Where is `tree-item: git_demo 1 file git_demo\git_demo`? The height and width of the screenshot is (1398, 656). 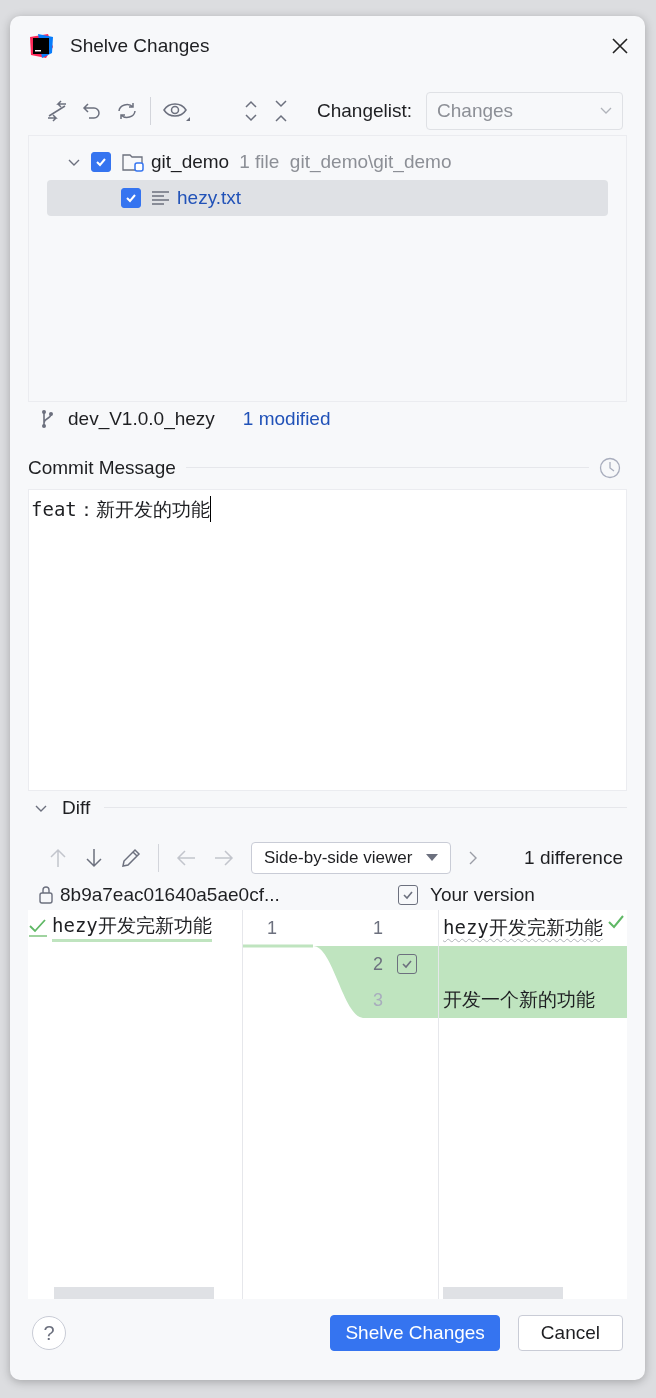 tree-item: git_demo 1 file git_demo\git_demo is located at coordinates (327, 161).